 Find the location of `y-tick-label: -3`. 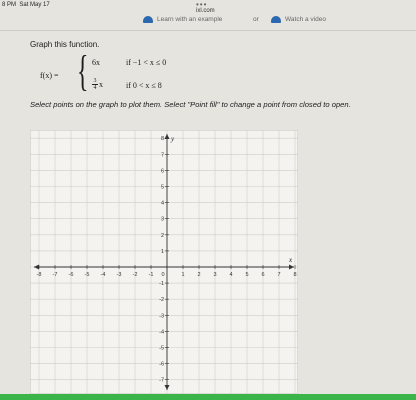

y-tick-label: -3 is located at coordinates (161, 316).